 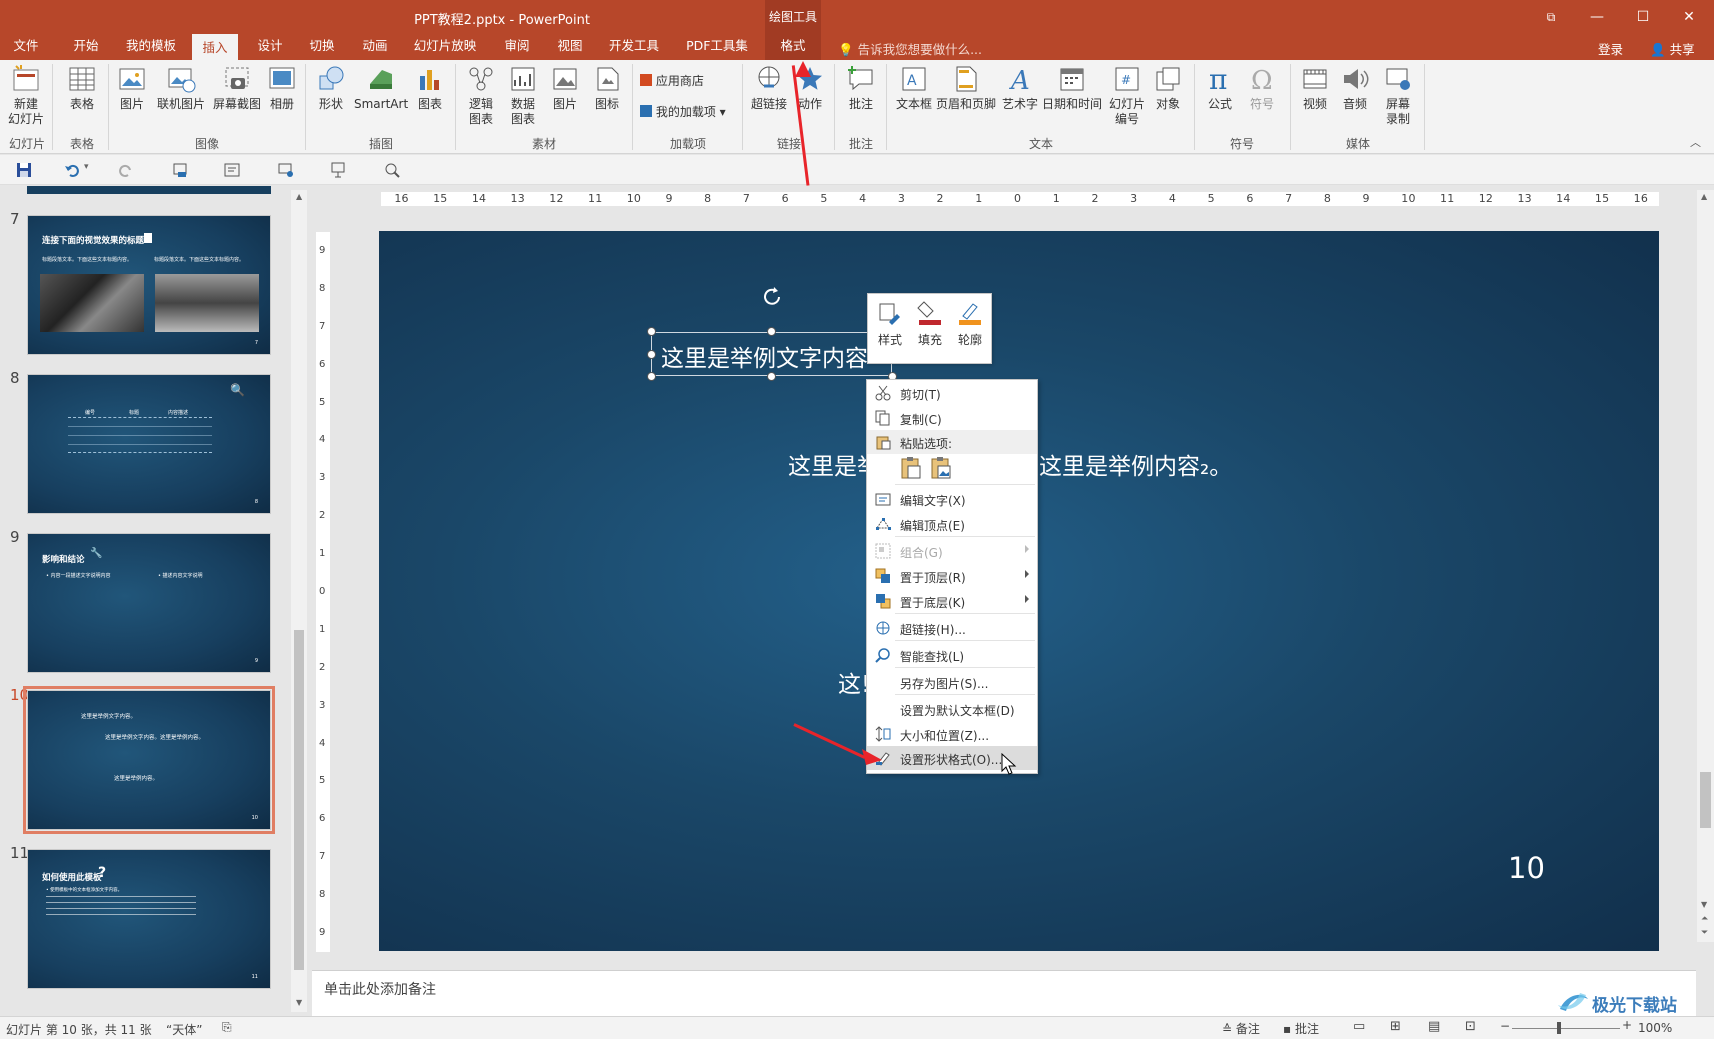 What do you see at coordinates (299, 601) in the screenshot?
I see `thumbnail-scrollbar: ▲ ▼` at bounding box center [299, 601].